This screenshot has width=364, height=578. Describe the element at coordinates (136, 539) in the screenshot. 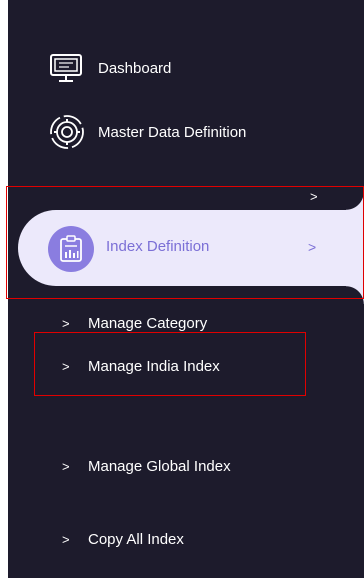

I see `submenu-item-label: Copy All Index` at that location.